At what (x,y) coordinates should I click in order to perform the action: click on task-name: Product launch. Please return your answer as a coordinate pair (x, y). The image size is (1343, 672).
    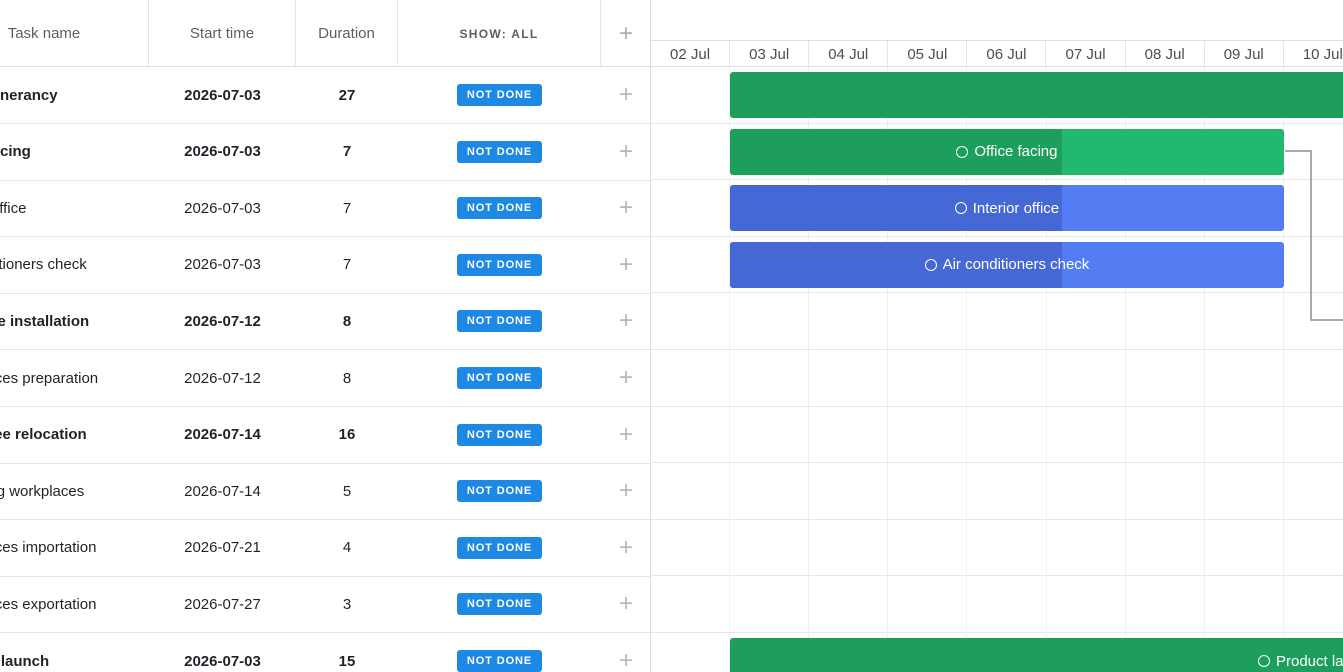
    Looking at the image, I should click on (25, 661).